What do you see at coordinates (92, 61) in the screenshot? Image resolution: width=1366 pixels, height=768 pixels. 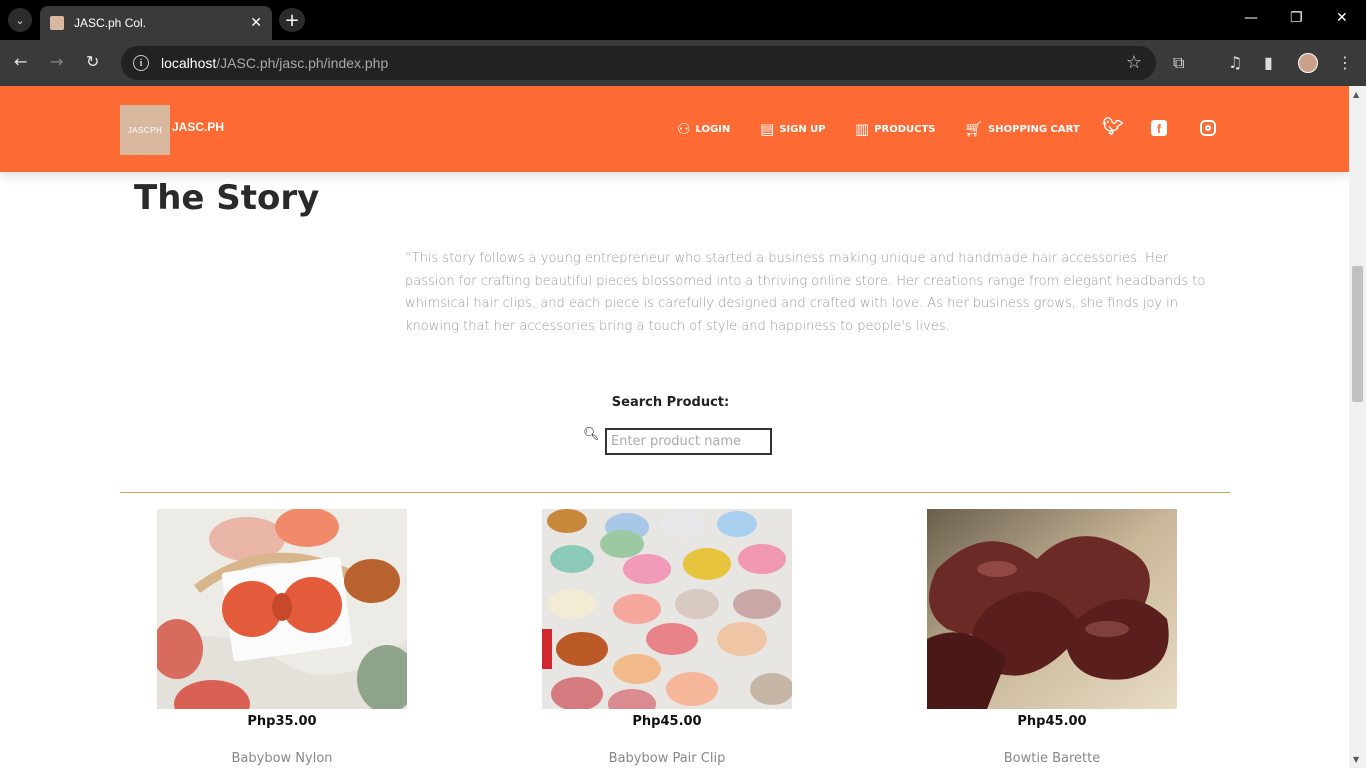 I see `reload-icon: ↻` at bounding box center [92, 61].